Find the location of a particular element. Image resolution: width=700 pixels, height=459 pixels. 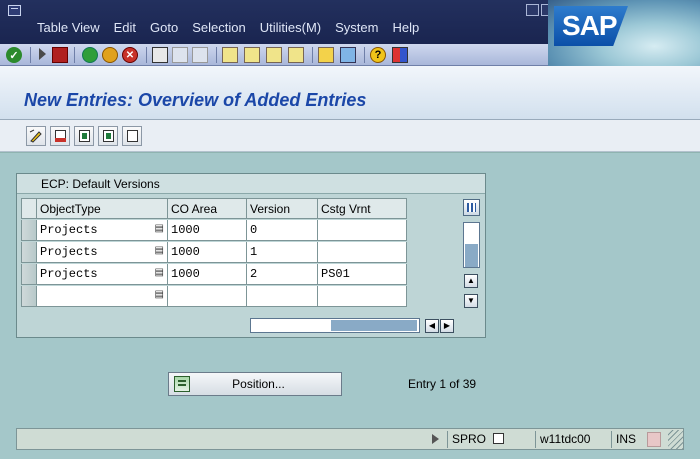

exit-icon is located at coordinates (110, 55).